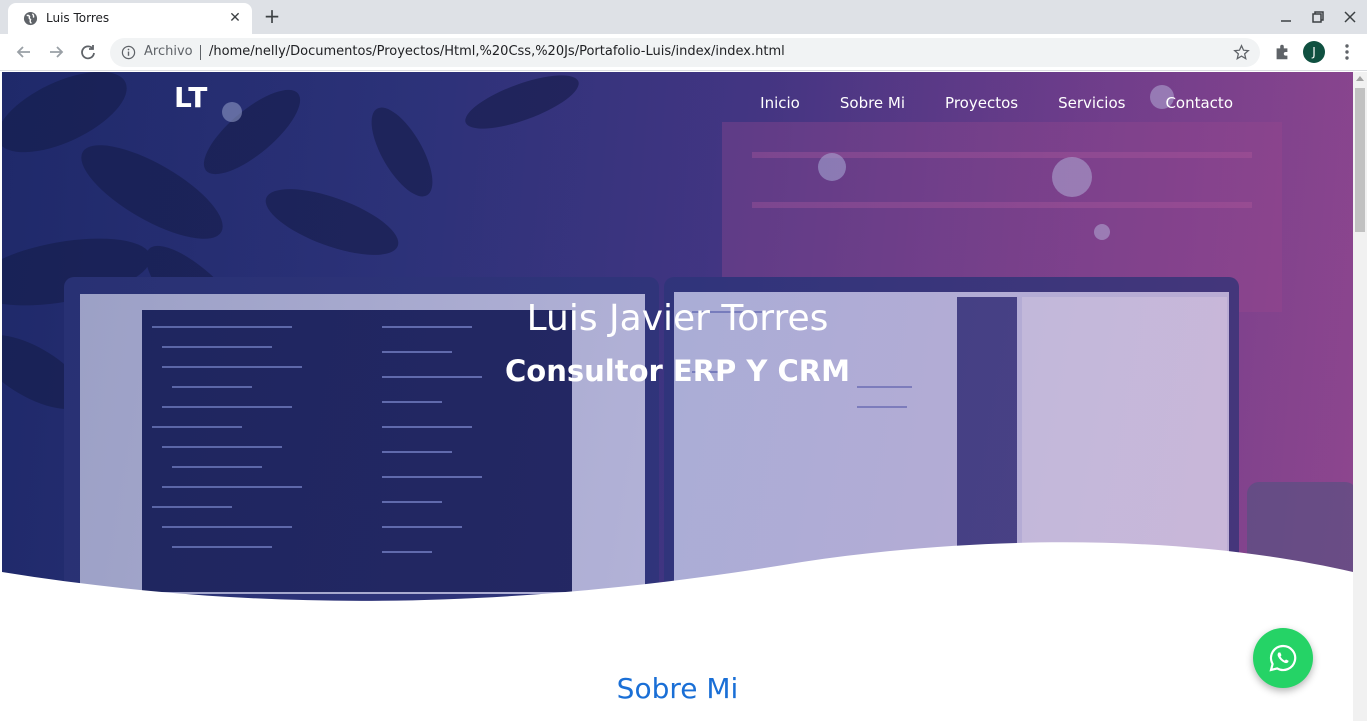  Describe the element at coordinates (200, 52) in the screenshot. I see `omnibox-divider` at that location.